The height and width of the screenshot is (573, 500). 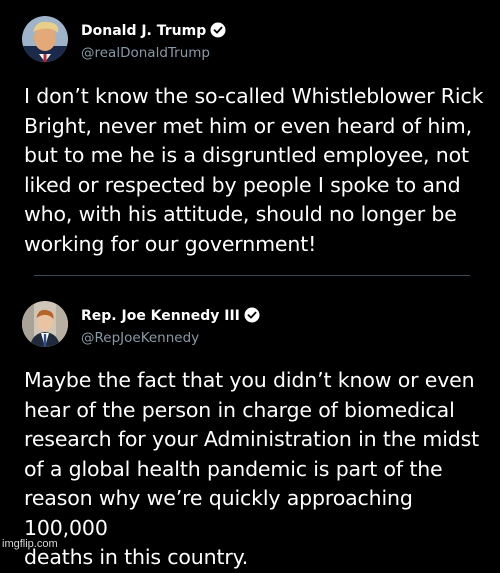 I want to click on author-handle: @realDonaldTrump, so click(x=153, y=53).